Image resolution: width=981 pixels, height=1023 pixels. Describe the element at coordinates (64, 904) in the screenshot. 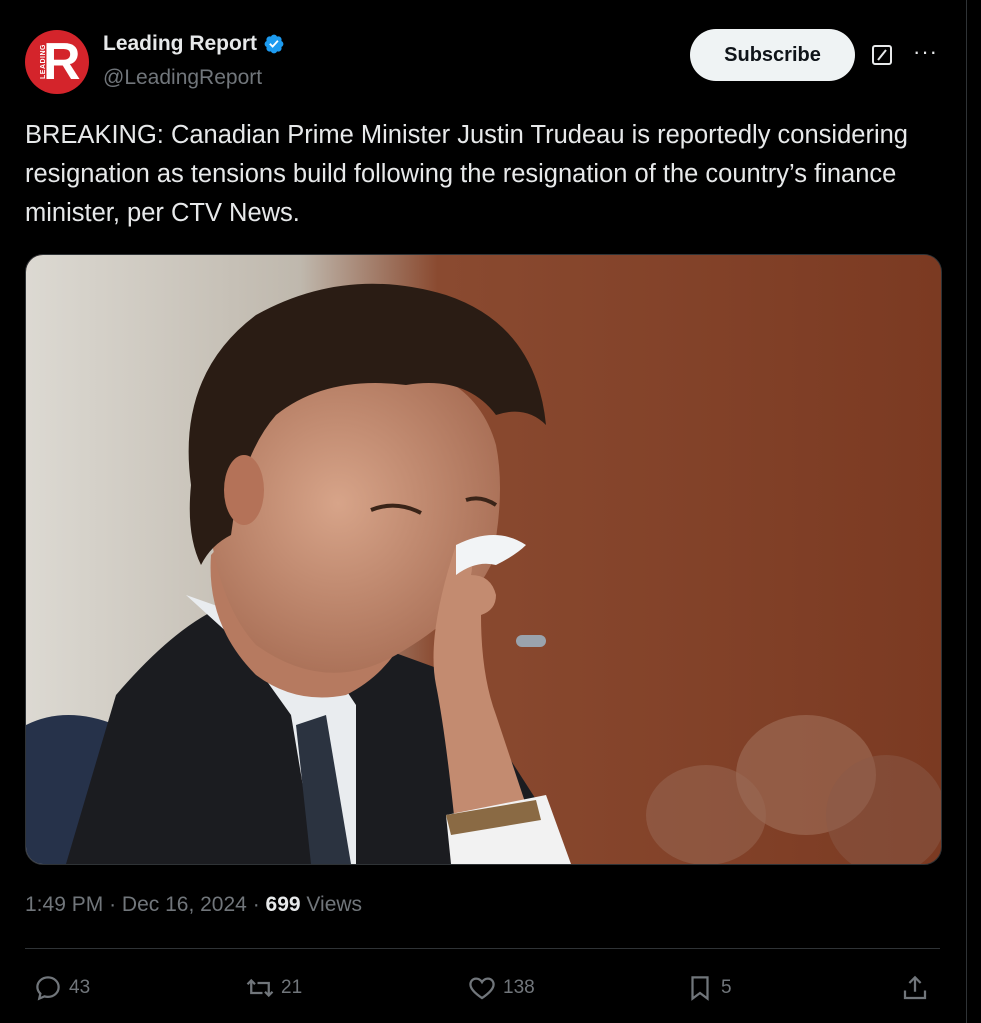

I see `post-time: 1:49 PM` at that location.